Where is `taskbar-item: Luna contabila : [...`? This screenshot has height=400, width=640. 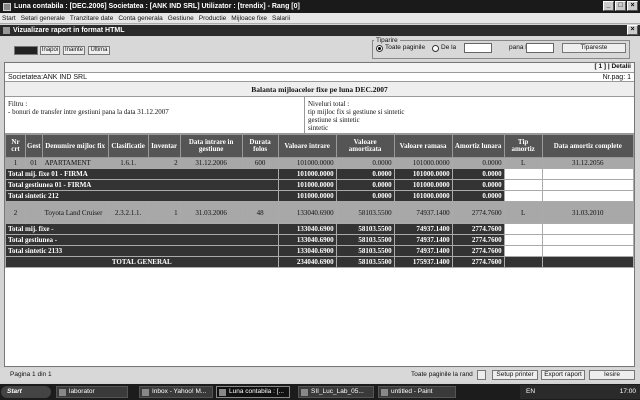 taskbar-item: Luna contabila : [... is located at coordinates (253, 392).